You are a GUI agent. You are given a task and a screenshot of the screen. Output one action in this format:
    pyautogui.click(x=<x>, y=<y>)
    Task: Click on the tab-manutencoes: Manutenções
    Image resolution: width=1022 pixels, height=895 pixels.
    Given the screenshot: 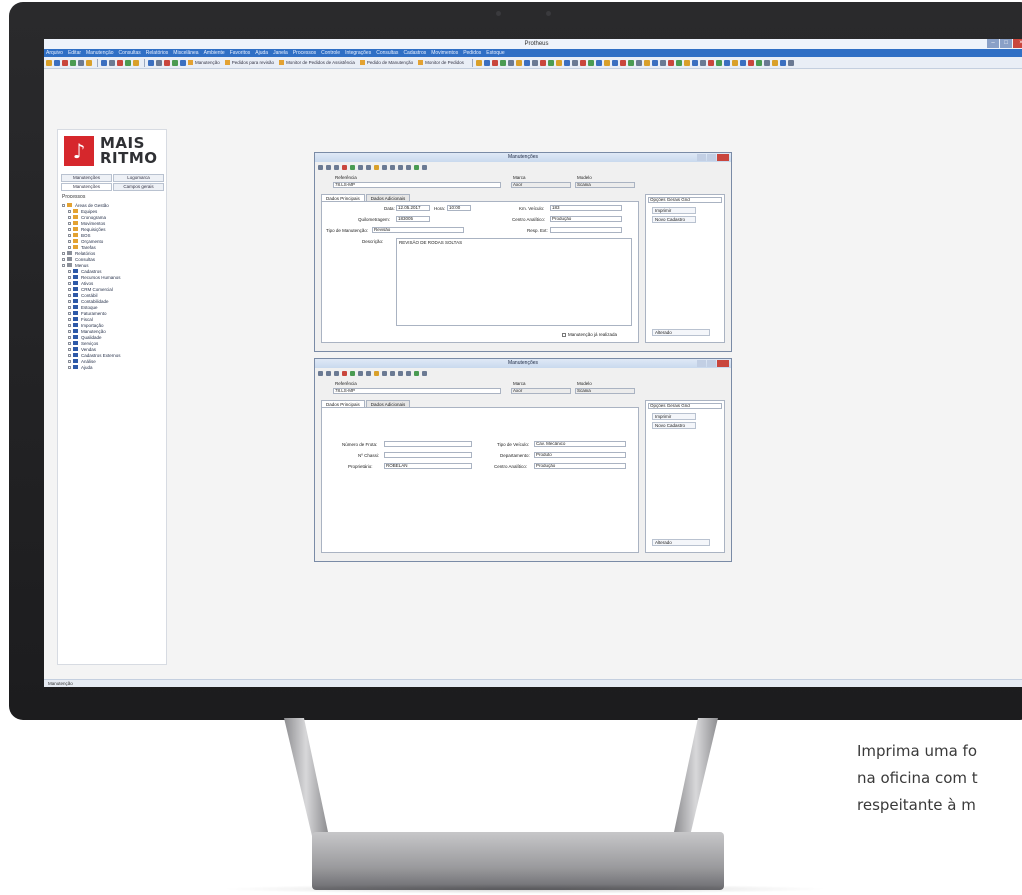 What is the action you would take?
    pyautogui.click(x=86, y=178)
    